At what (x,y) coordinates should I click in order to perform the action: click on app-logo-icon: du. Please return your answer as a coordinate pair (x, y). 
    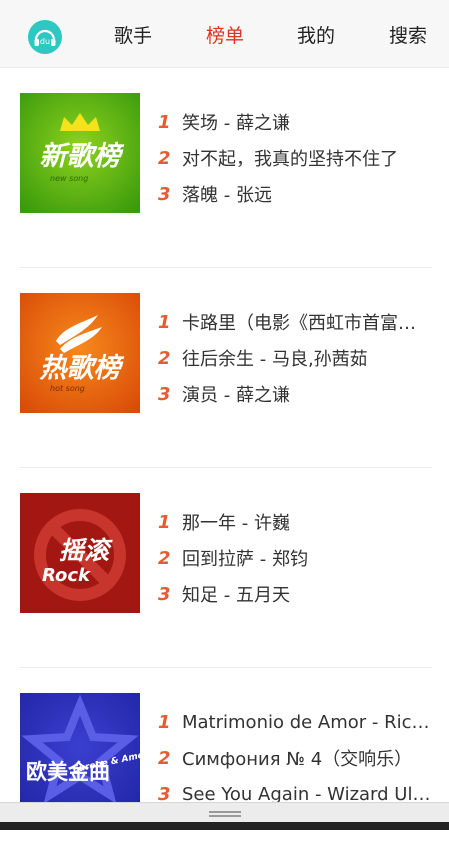
    Looking at the image, I should click on (45, 37).